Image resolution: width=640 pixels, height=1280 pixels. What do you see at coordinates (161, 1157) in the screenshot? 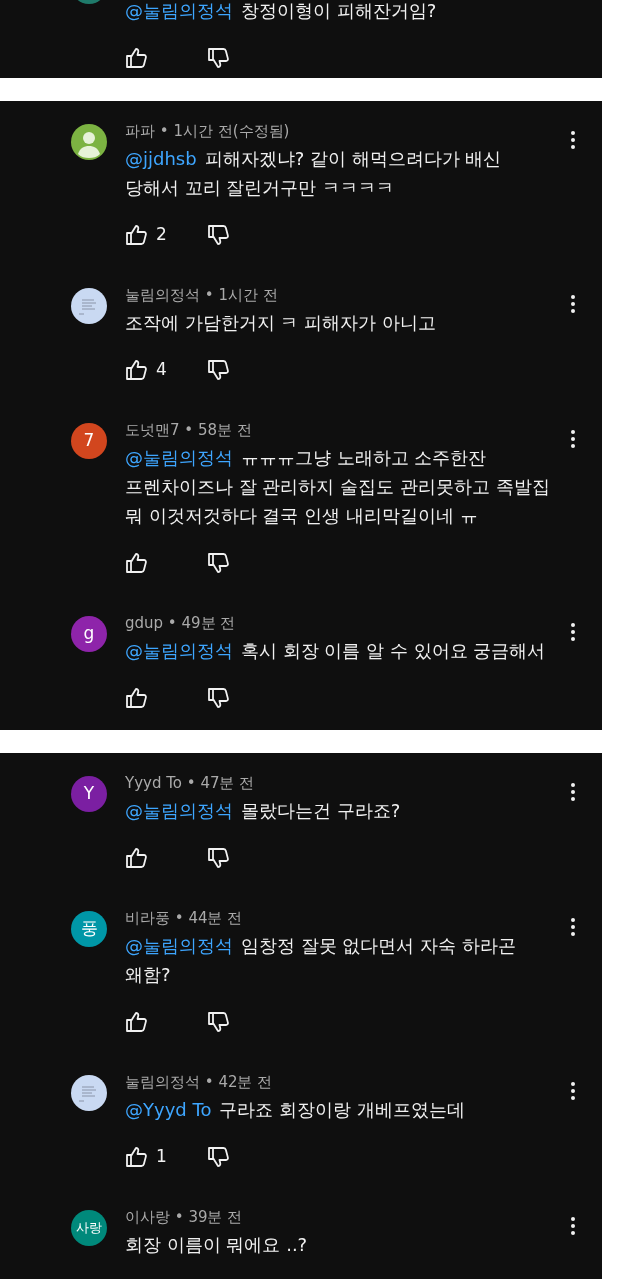
I see `like-count: 1` at bounding box center [161, 1157].